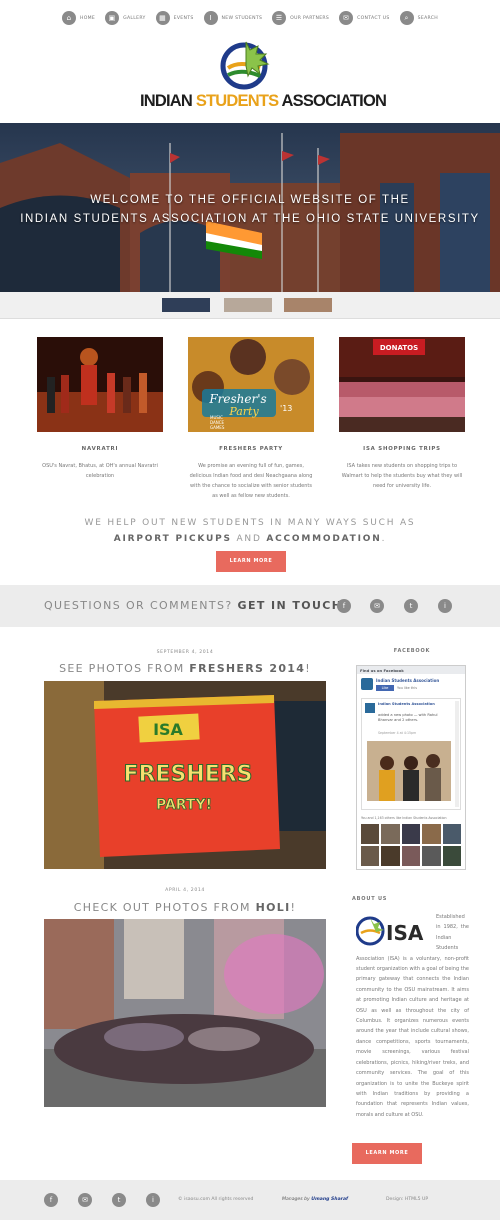 The width and height of the screenshot is (500, 1220). I want to click on home-icon: ⌂, so click(68, 18).